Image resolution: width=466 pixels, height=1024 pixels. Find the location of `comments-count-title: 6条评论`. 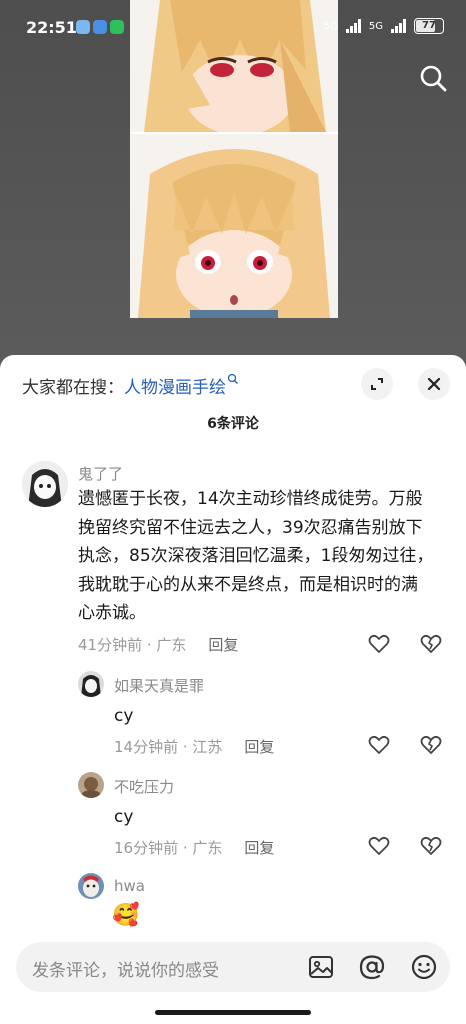

comments-count-title: 6条评论 is located at coordinates (233, 424).